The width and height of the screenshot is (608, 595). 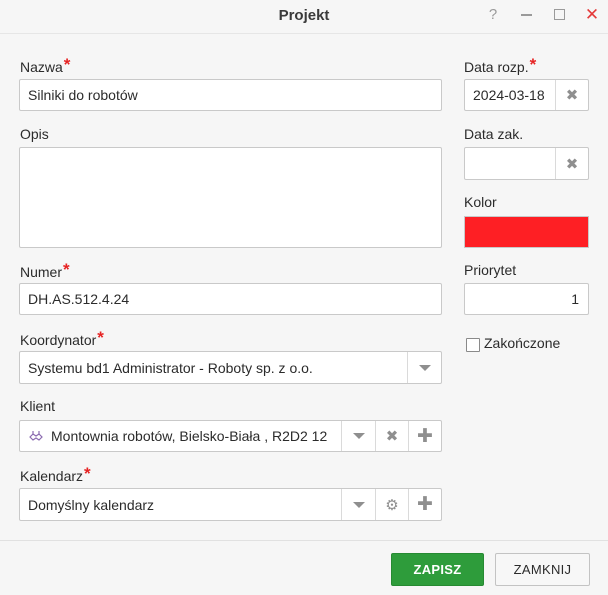 What do you see at coordinates (304, 33) in the screenshot?
I see `title-divider` at bounding box center [304, 33].